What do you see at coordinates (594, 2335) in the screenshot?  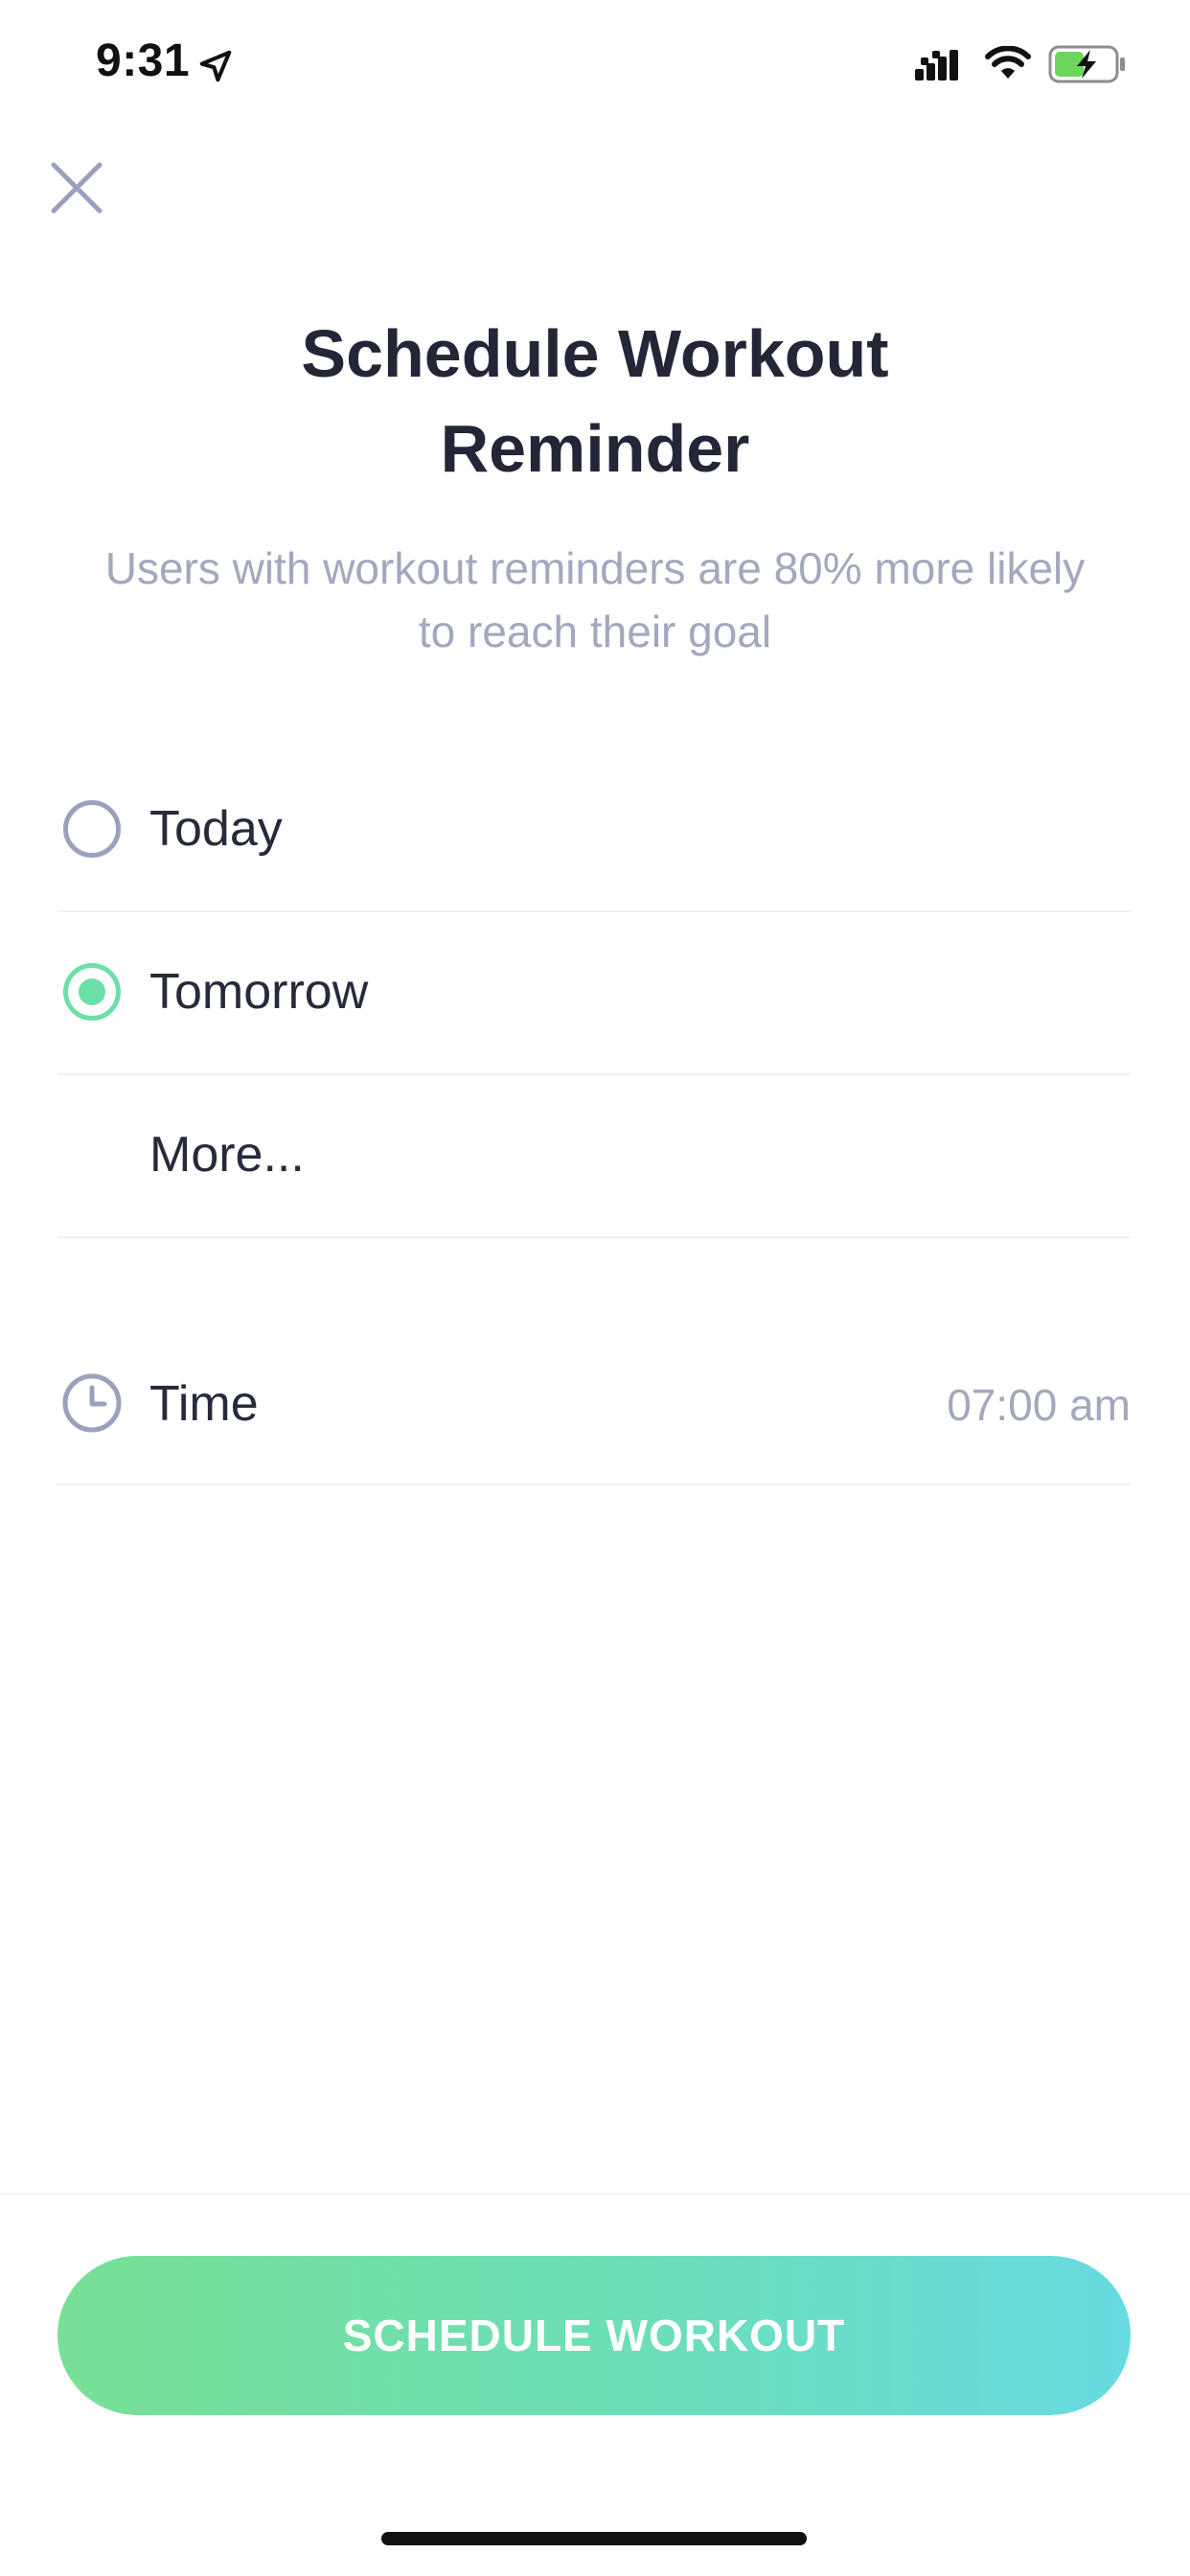 I see `schedule-workout-button: SCHEDULE WORKOUT` at bounding box center [594, 2335].